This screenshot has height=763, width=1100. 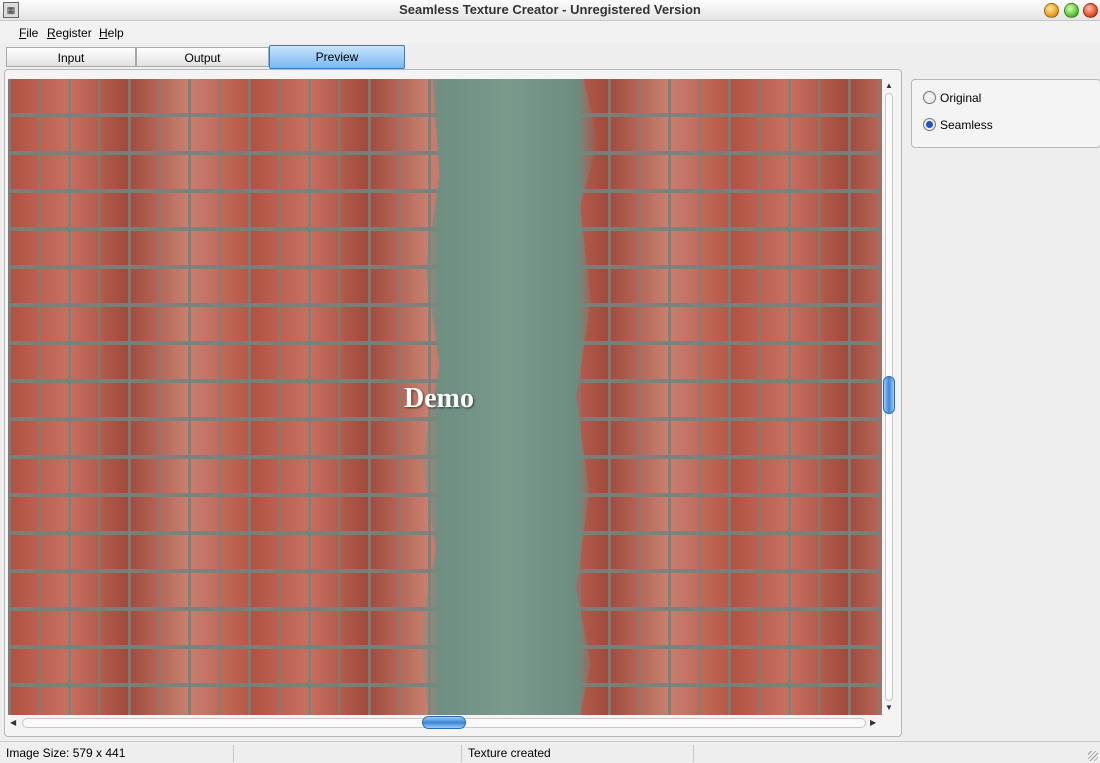 I want to click on scroll-up-icon: ▲, so click(x=889, y=86).